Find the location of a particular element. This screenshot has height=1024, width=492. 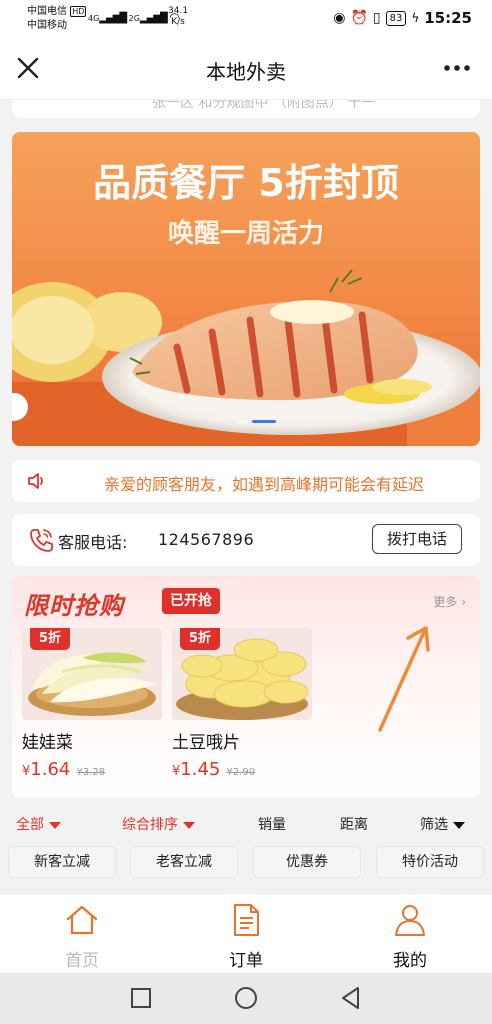

speed-value: 34.1 is located at coordinates (178, 11).